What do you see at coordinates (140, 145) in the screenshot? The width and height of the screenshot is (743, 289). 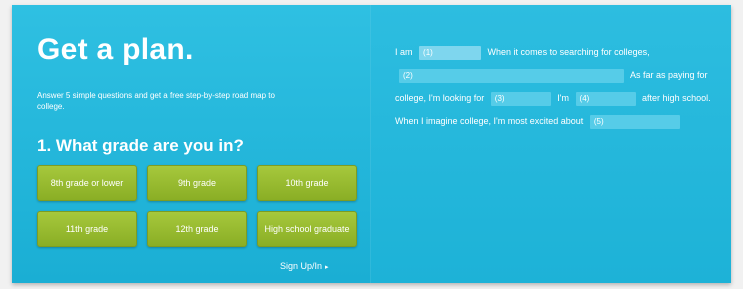 I see `question-heading: 1. What grade are you in?` at bounding box center [140, 145].